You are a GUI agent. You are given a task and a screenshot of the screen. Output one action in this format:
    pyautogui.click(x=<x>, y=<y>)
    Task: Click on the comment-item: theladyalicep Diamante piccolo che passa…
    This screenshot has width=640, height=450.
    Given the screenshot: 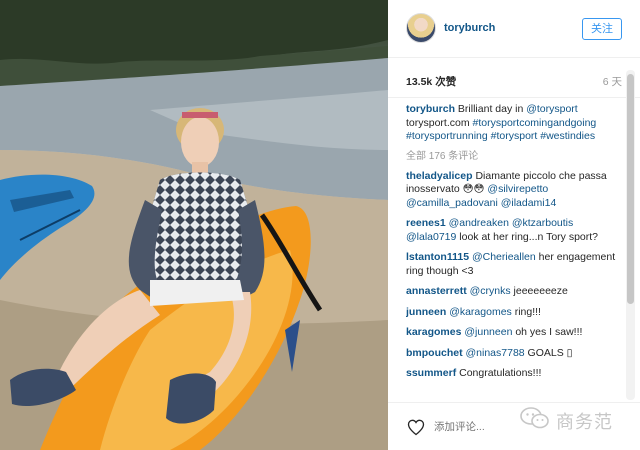 What is the action you would take?
    pyautogui.click(x=515, y=190)
    